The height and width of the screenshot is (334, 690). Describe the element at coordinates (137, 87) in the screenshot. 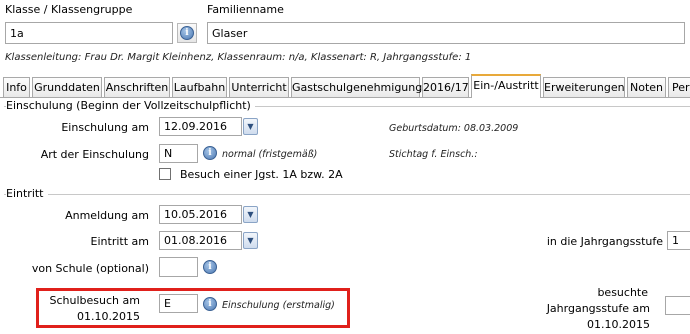

I see `tab-anschriften: Anschriften` at that location.